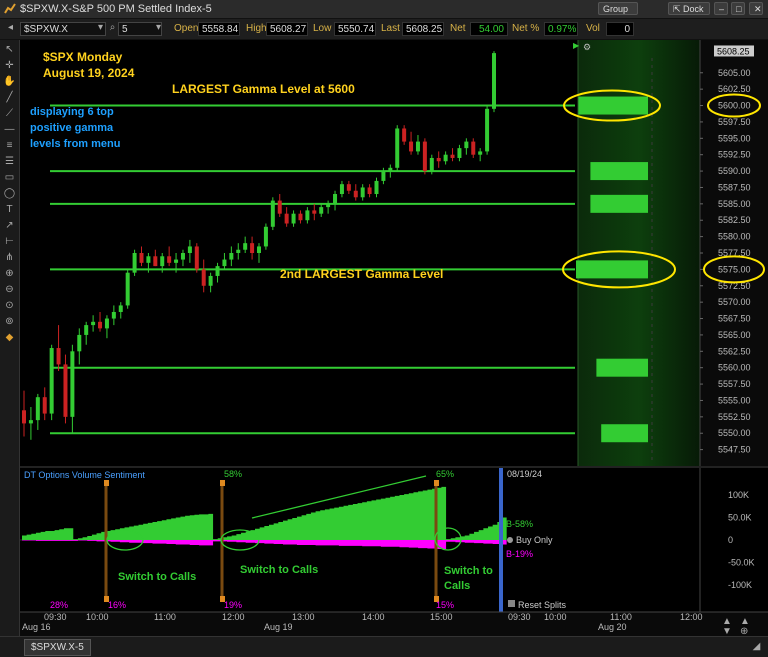 The width and height of the screenshot is (768, 657). Describe the element at coordinates (734, 220) in the screenshot. I see `price-tick-label: 5582.50` at that location.